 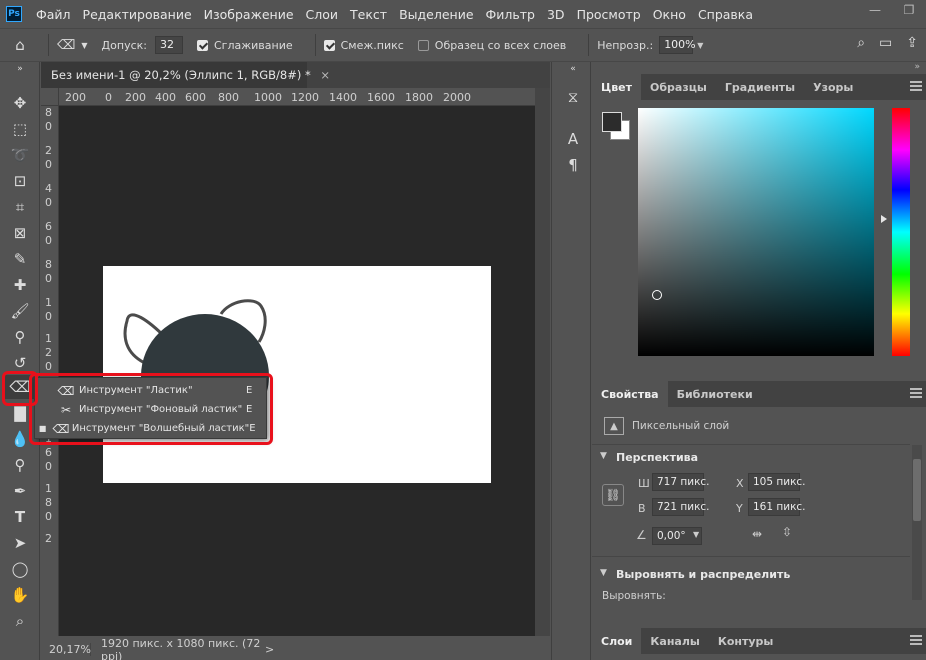 I want to click on hue-slider-handle, so click(x=884, y=219).